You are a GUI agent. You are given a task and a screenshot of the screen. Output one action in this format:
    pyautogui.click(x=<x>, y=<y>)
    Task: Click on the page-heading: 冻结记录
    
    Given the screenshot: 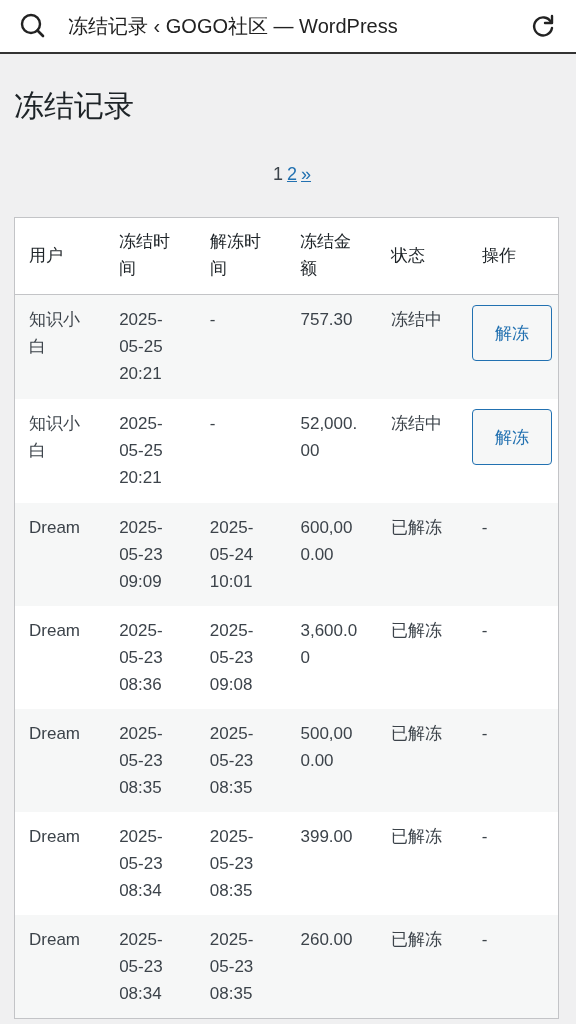 What is the action you would take?
    pyautogui.click(x=74, y=106)
    